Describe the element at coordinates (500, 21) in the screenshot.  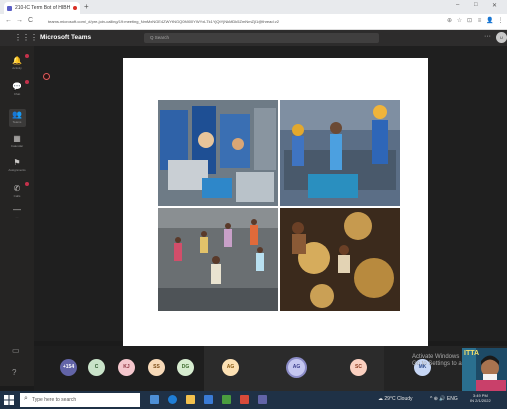
I see `browser-menu-icon: ⋮` at that location.